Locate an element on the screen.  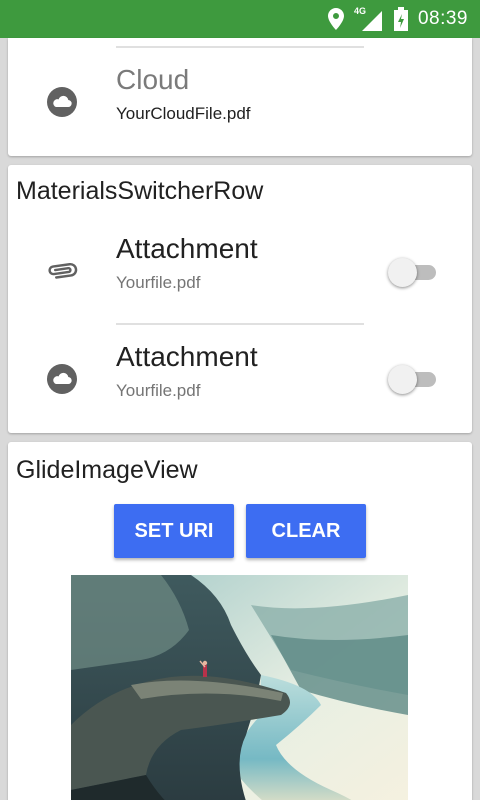
switcher-card-heading: MaterialsSwitcherRow is located at coordinates (140, 191).